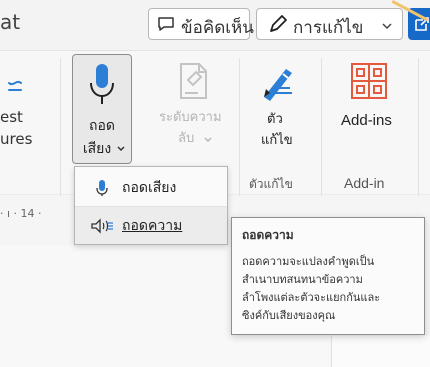 Image resolution: width=430 pixels, height=367 pixels. I want to click on partial-ribbon-label-bottom: ures, so click(16, 139).